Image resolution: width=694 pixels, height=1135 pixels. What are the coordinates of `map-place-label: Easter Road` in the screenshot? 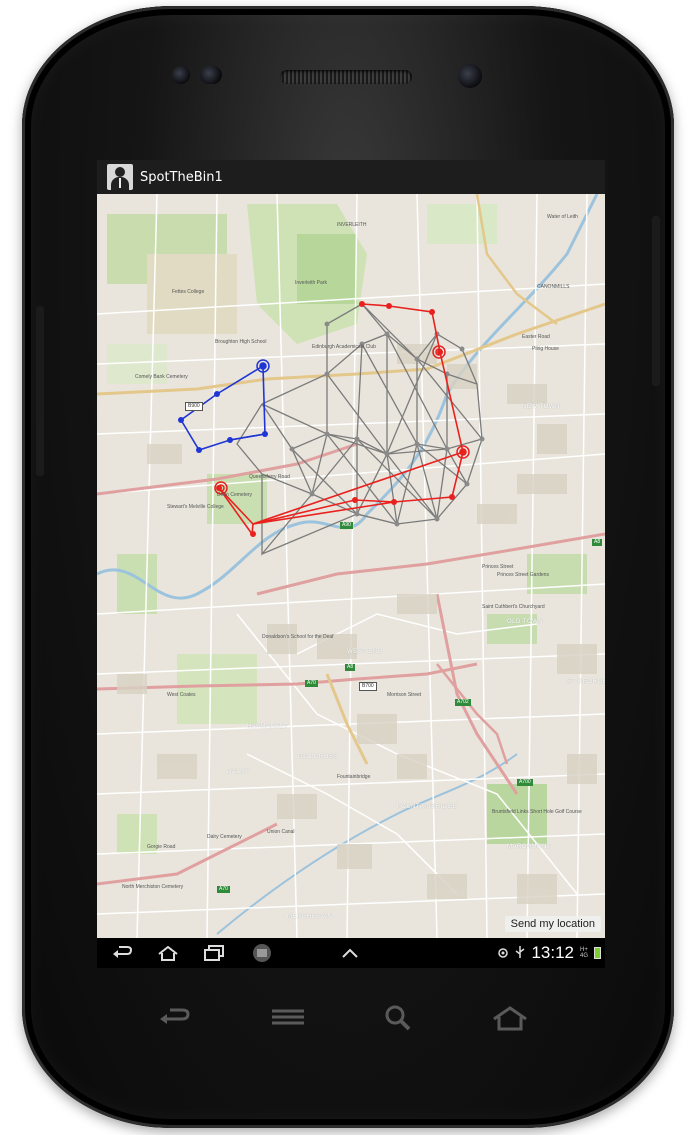 It's located at (536, 337).